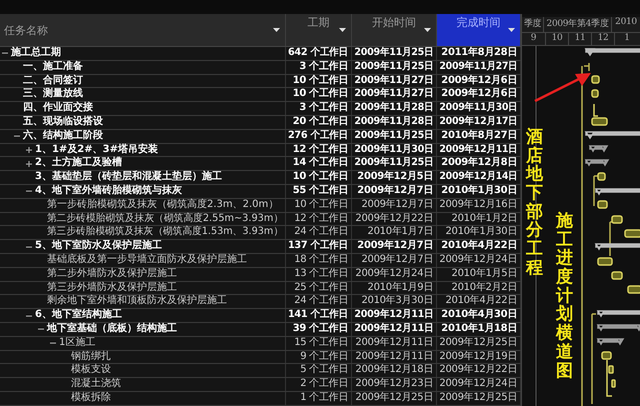  What do you see at coordinates (147, 260) in the screenshot?
I see `task-name: 基础底板及第一步导墙立面防水及保护层施工` at bounding box center [147, 260].